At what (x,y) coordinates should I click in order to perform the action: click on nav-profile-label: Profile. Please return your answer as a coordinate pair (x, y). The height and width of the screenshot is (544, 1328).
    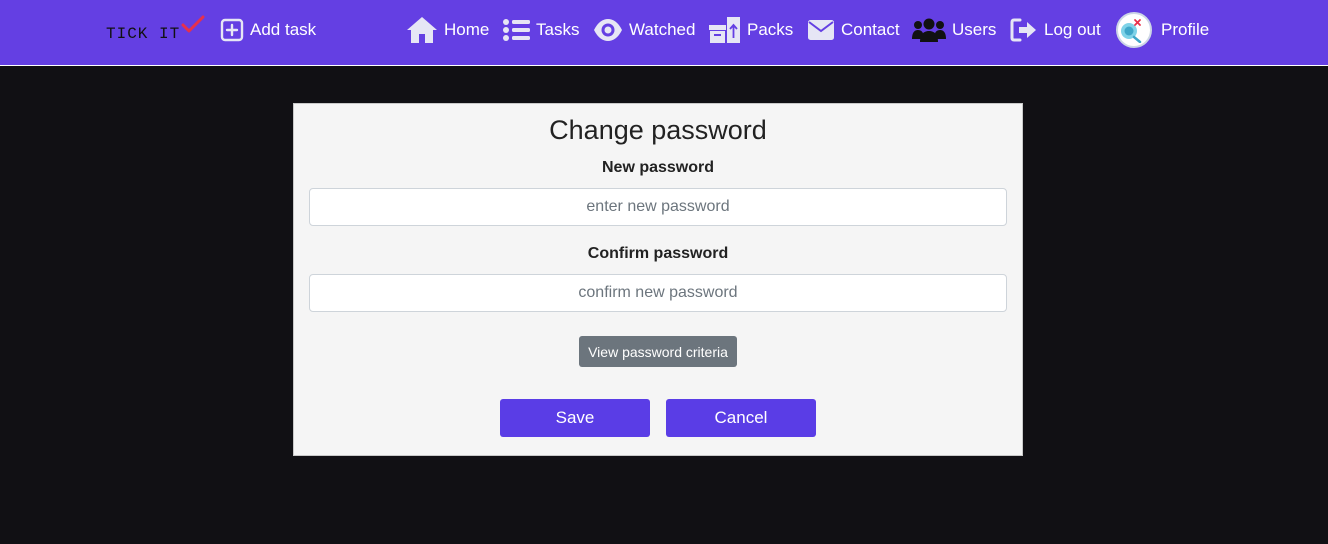
    Looking at the image, I should click on (1185, 29).